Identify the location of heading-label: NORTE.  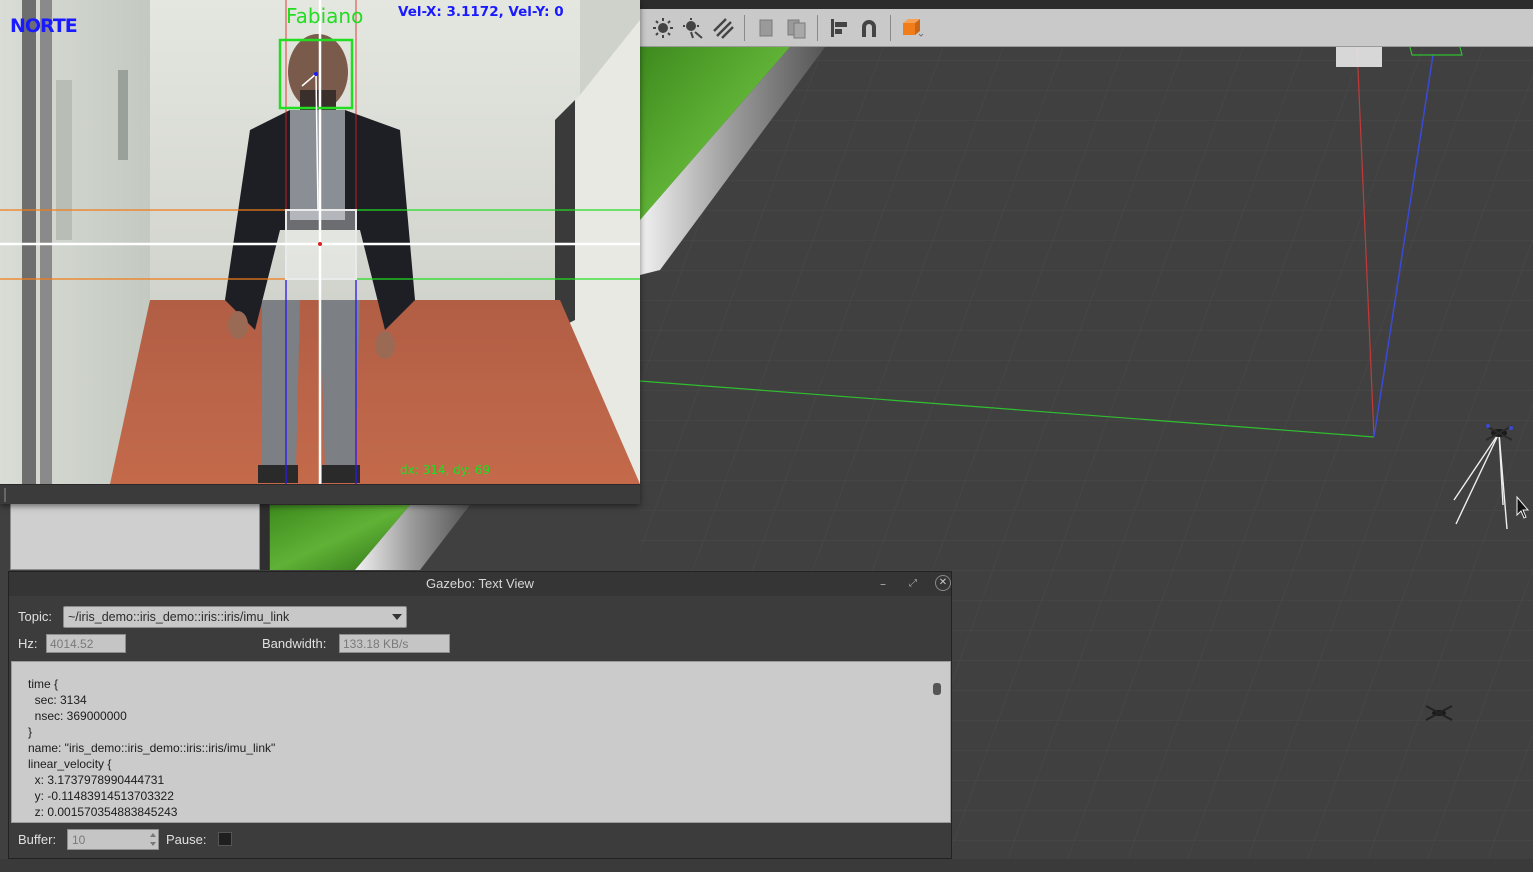
(44, 26).